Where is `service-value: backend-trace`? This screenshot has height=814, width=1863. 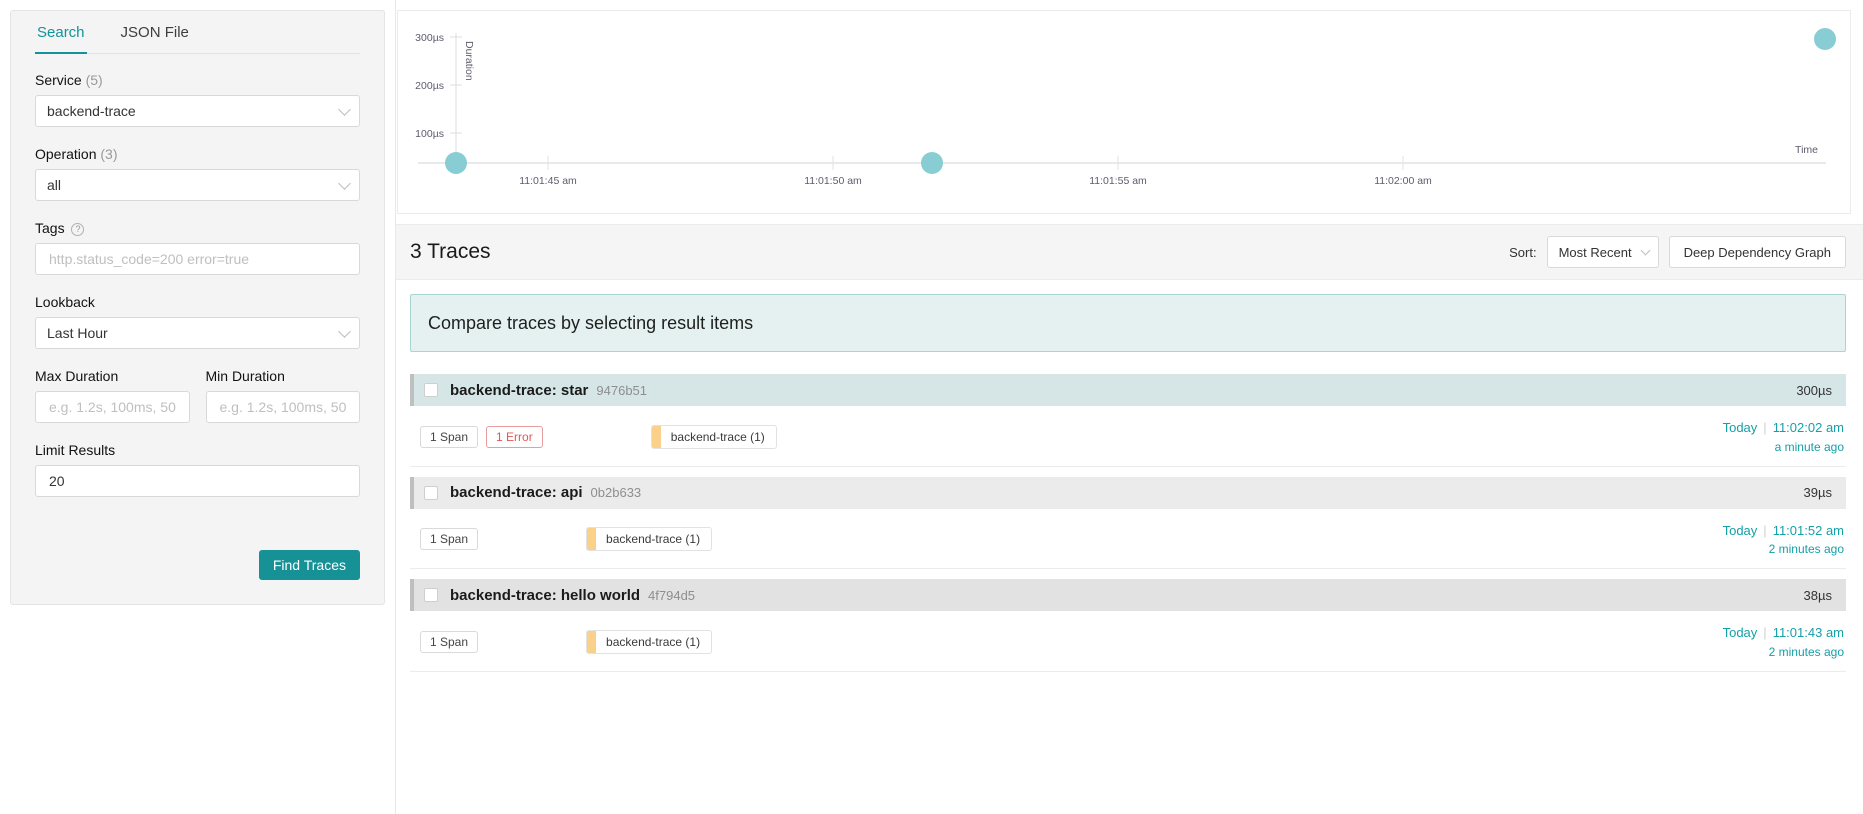 service-value: backend-trace is located at coordinates (91, 111).